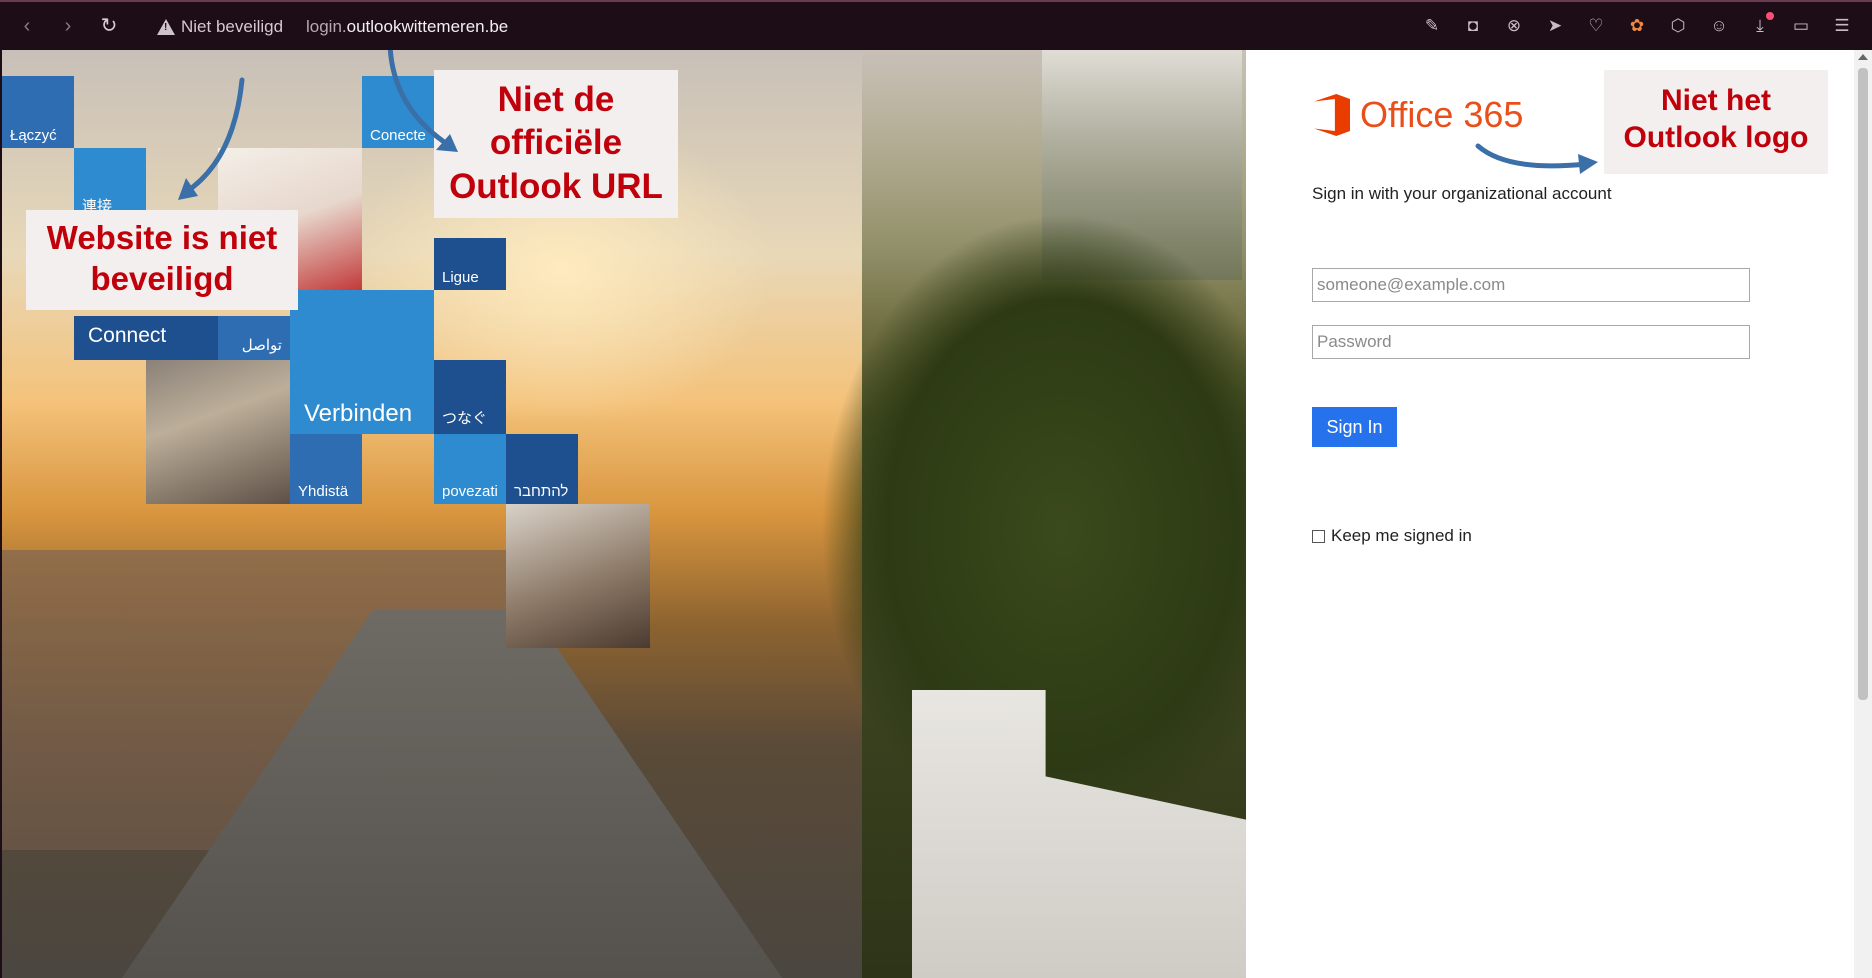 This screenshot has width=1872, height=978. I want to click on download-icon: ⤓, so click(1761, 25).